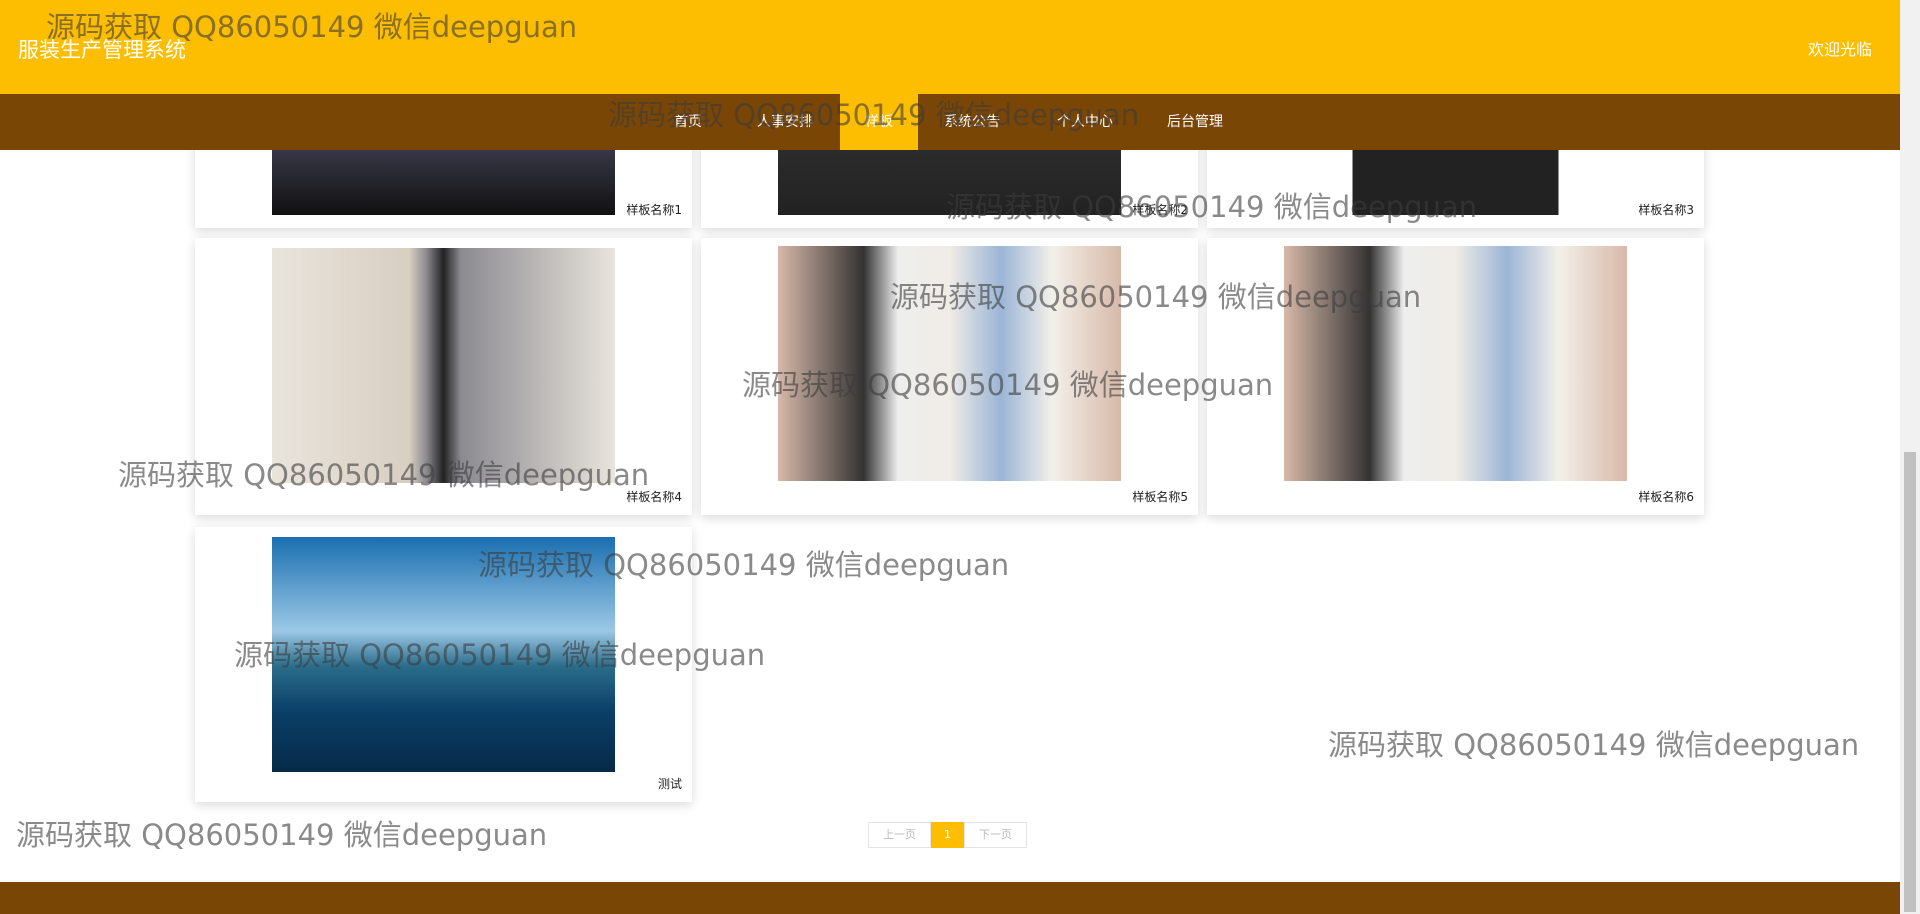  I want to click on next-page-button: 下一页, so click(995, 835).